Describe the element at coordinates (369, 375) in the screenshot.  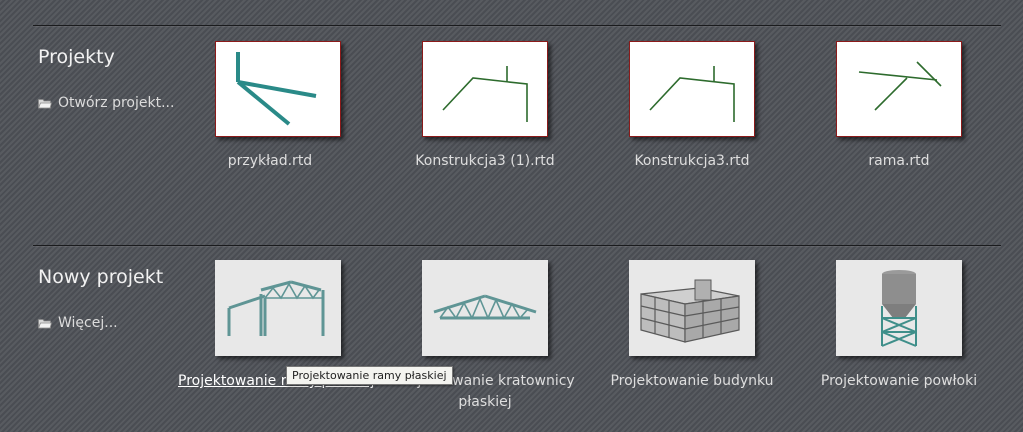
I see `tooltip: Projektowanie ramy płaskiej` at that location.